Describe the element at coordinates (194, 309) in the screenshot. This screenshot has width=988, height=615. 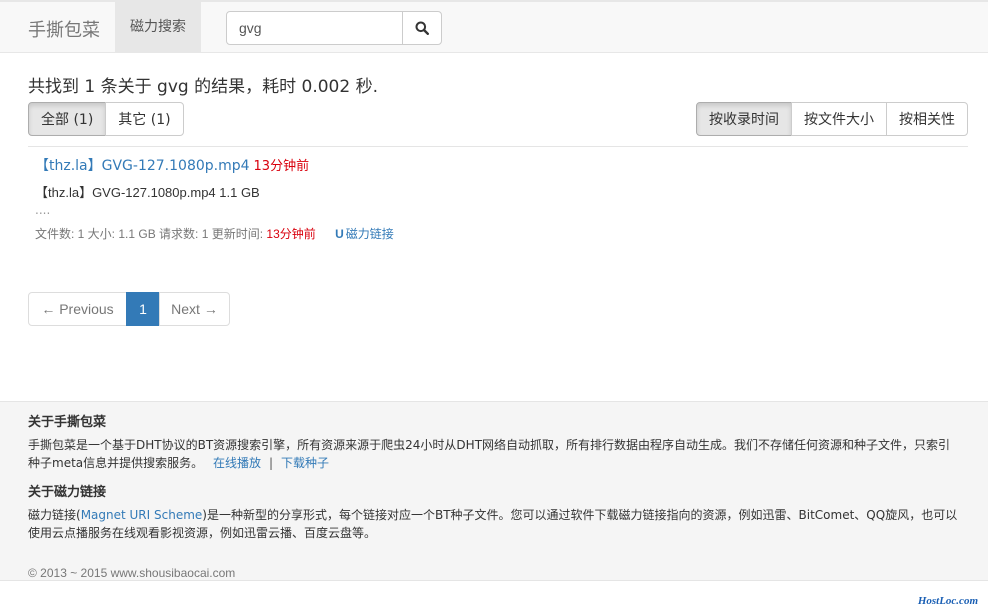
I see `next-page-button: Next →` at that location.